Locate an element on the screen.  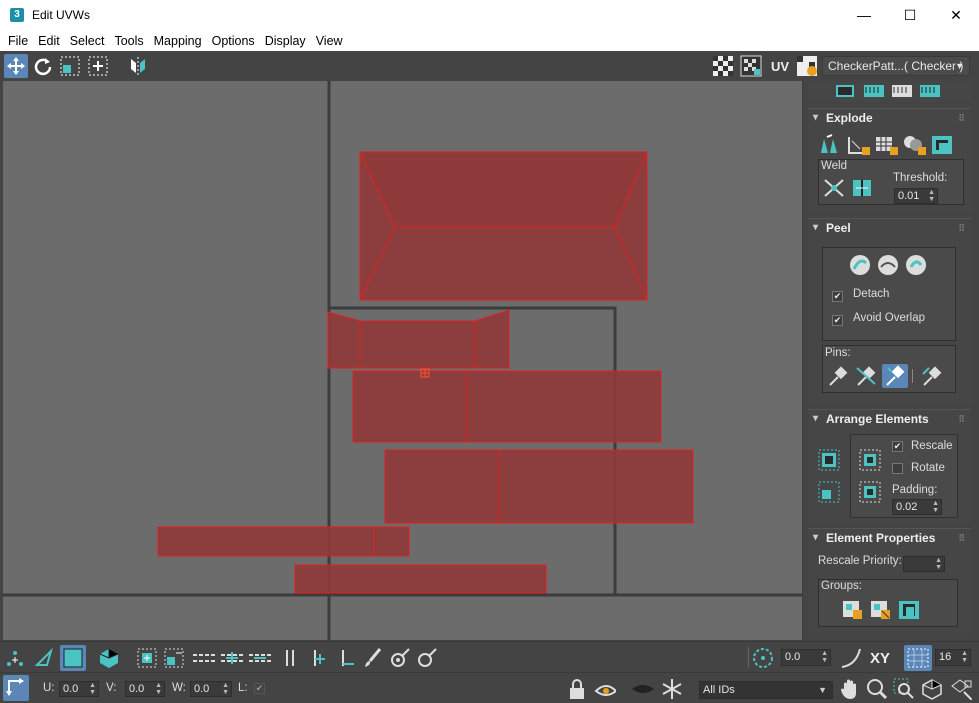
peel-header: Peel is located at coordinates (889, 228).